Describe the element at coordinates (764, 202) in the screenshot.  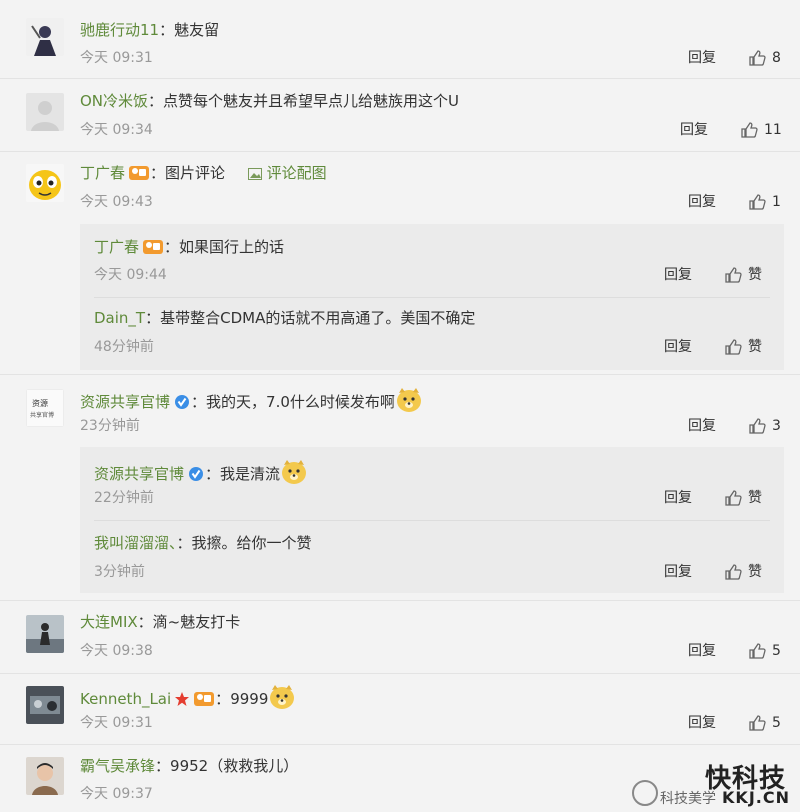
I see `like-button: 1` at that location.